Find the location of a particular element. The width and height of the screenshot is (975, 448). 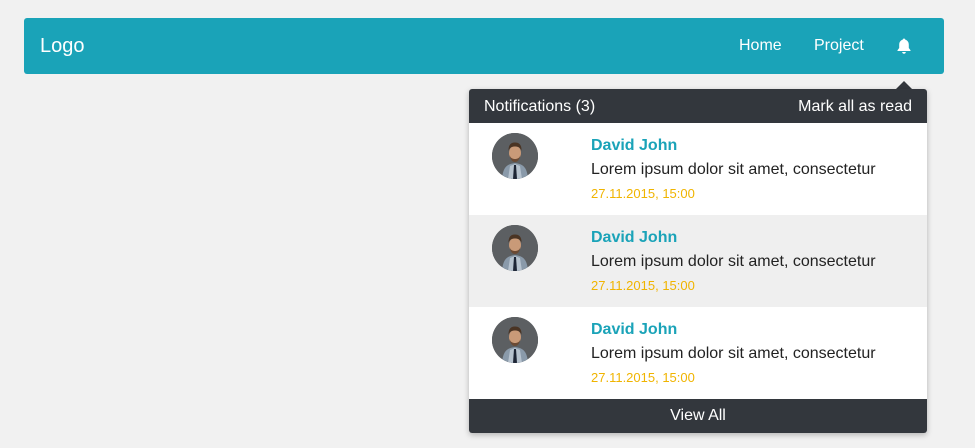

dropdown-caret is located at coordinates (904, 85).